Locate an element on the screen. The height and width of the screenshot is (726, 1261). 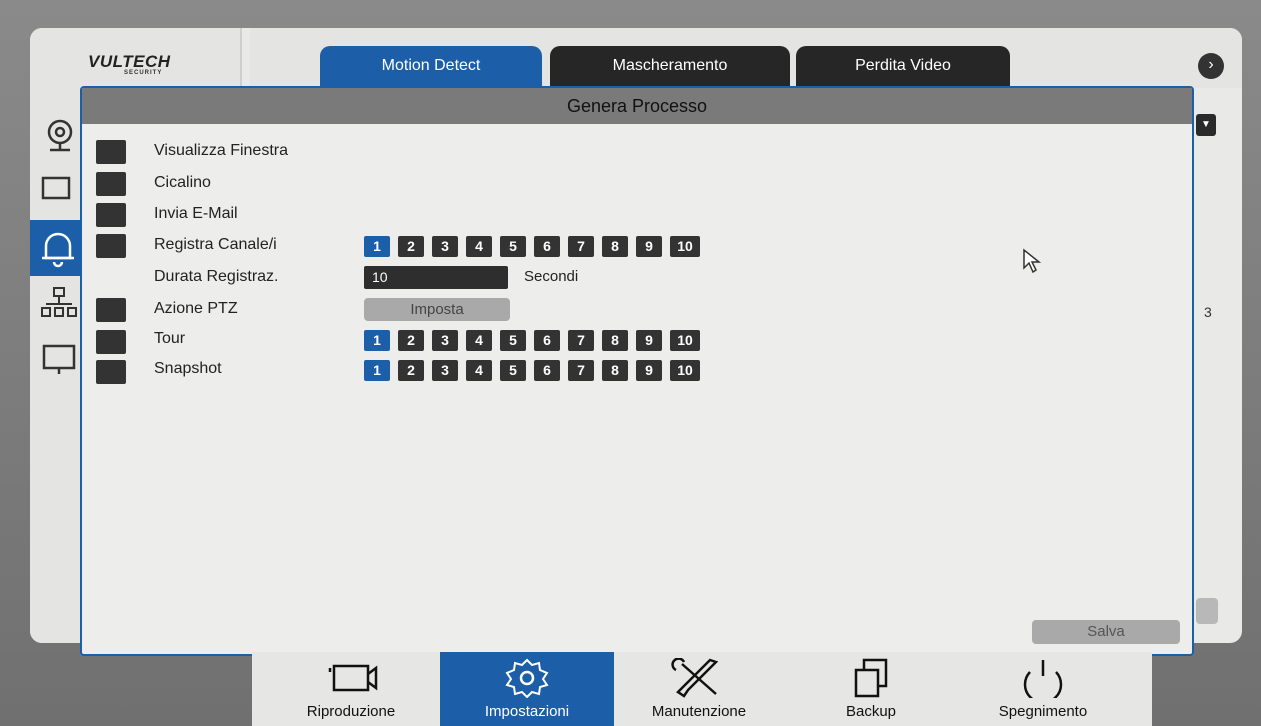
tab-mascheramento: Mascheramento is located at coordinates (670, 67).